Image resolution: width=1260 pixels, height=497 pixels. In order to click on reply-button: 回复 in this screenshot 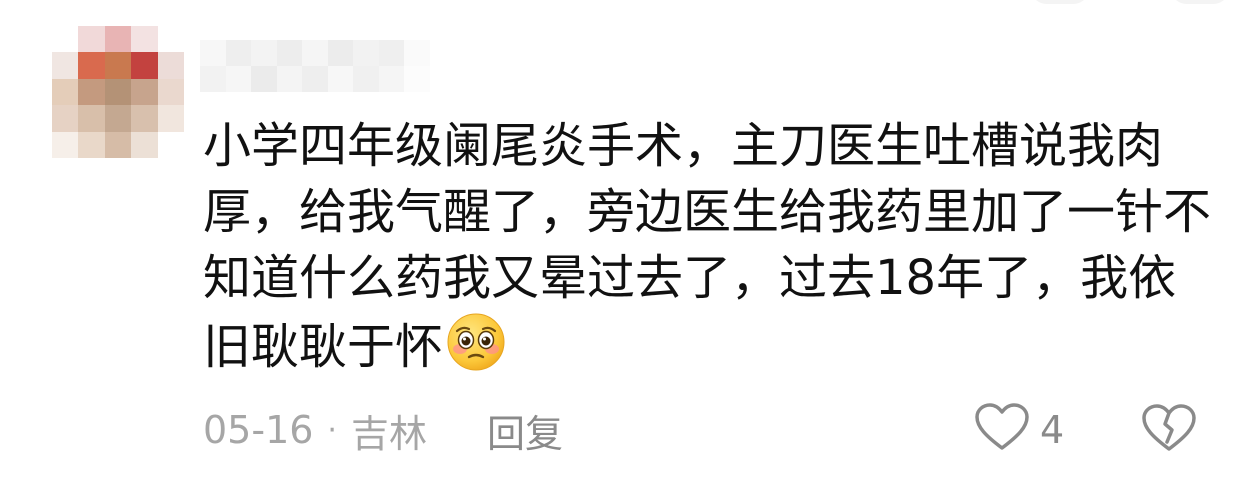, I will do `click(525, 430)`.